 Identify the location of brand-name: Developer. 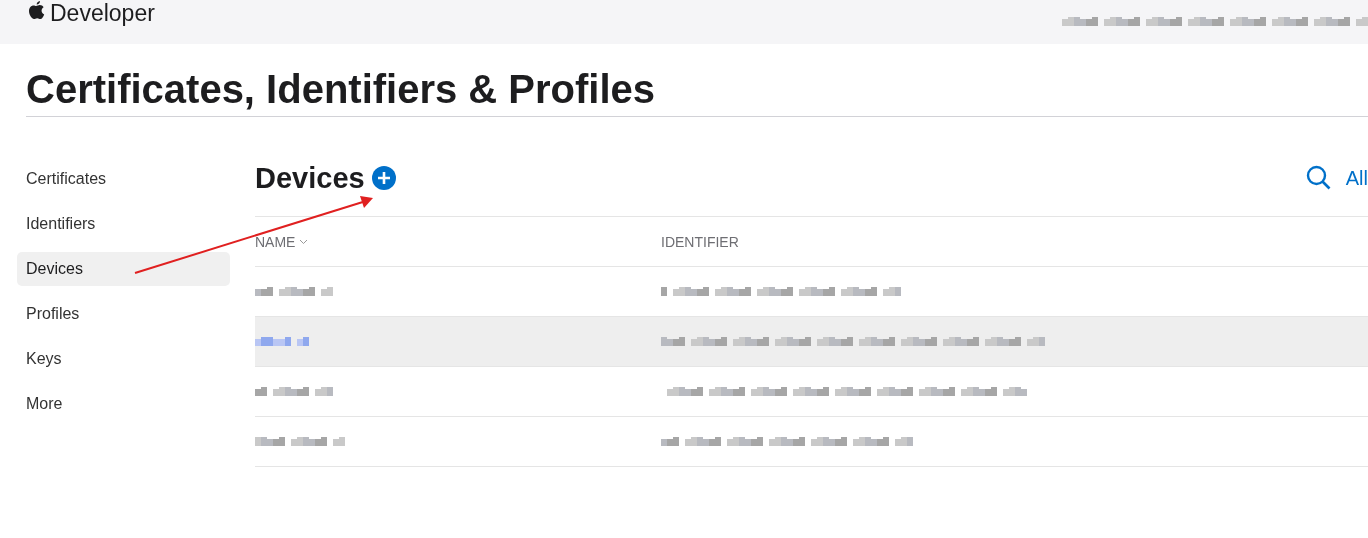
(102, 13).